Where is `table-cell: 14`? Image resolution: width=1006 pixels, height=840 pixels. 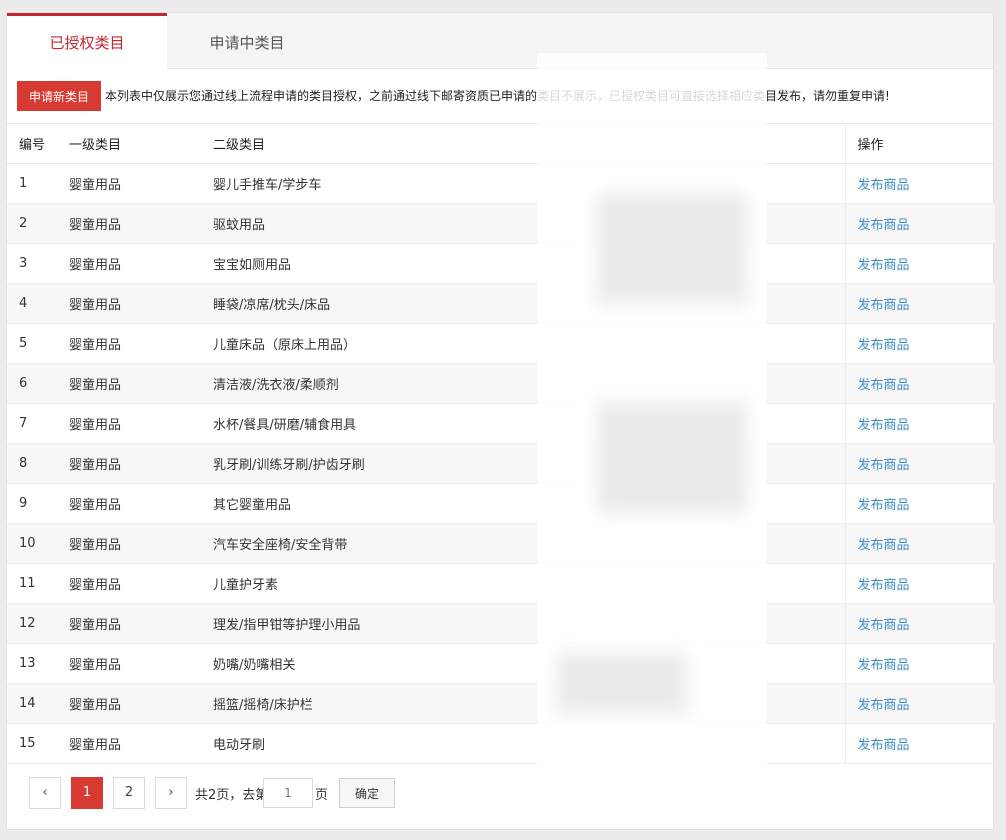
table-cell: 14 is located at coordinates (32, 704).